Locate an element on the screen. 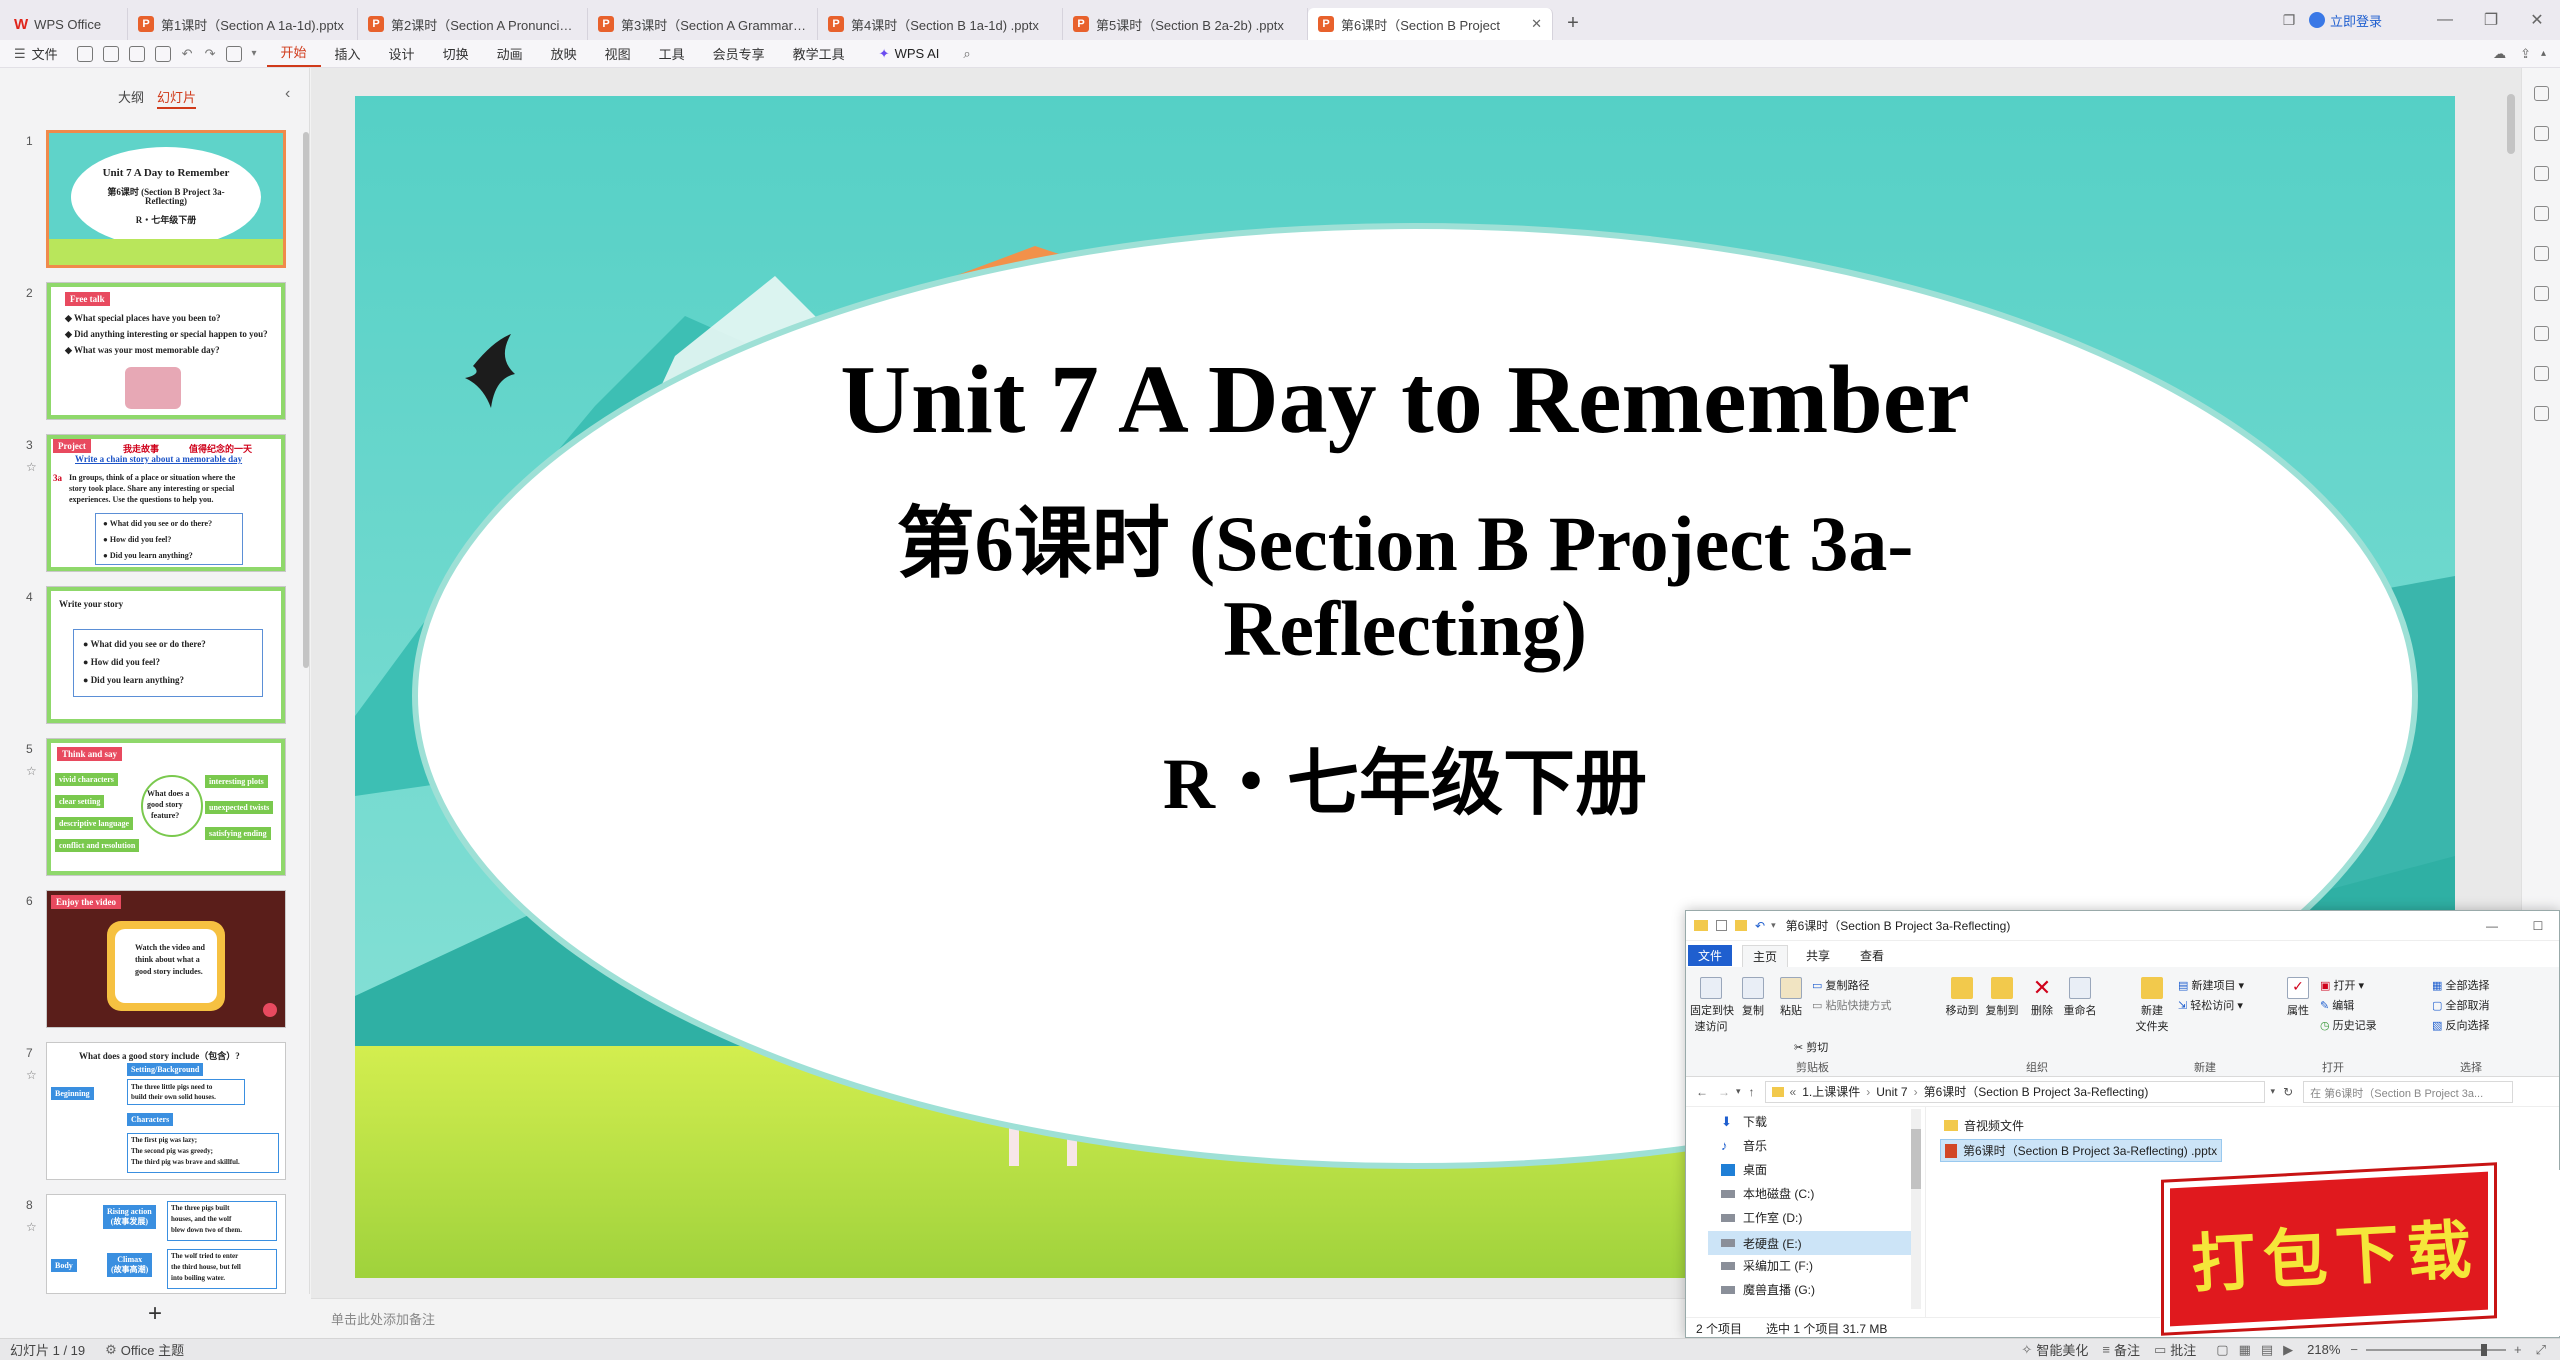 The image size is (2560, 1360). login-button: 立即登录 is located at coordinates (2345, 20).